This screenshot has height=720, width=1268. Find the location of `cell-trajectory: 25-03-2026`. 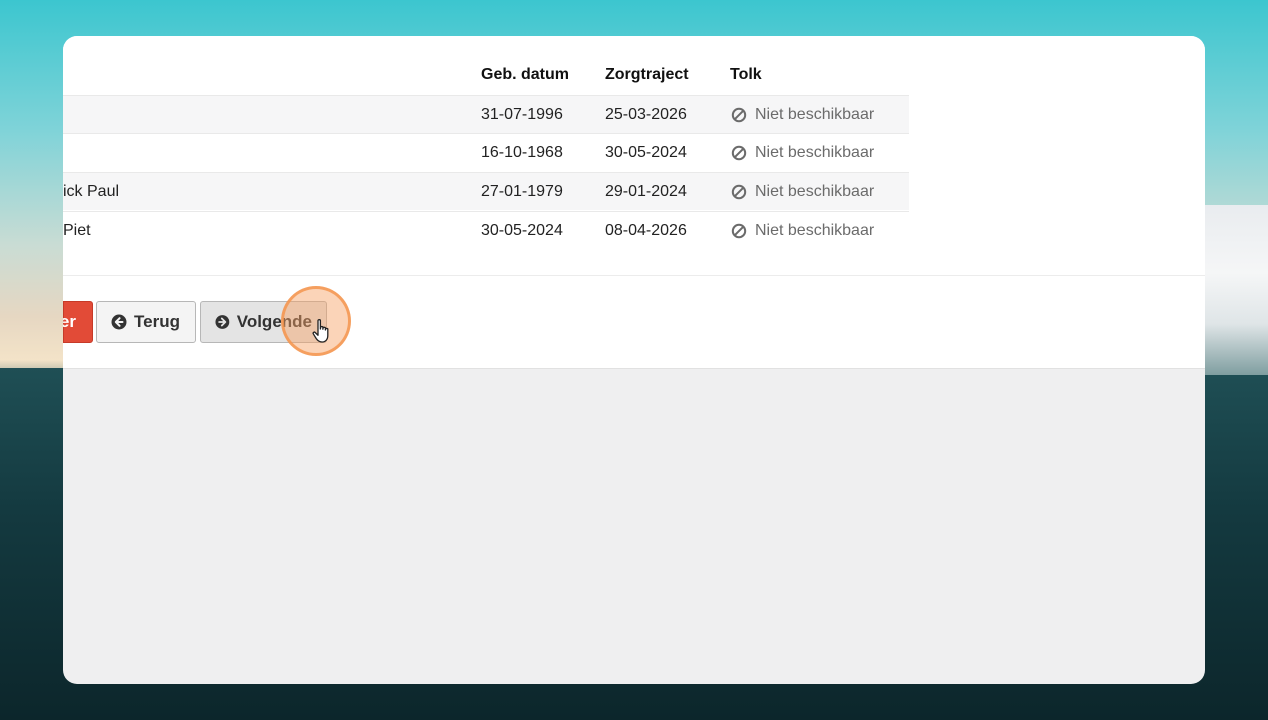

cell-trajectory: 25-03-2026 is located at coordinates (646, 114).